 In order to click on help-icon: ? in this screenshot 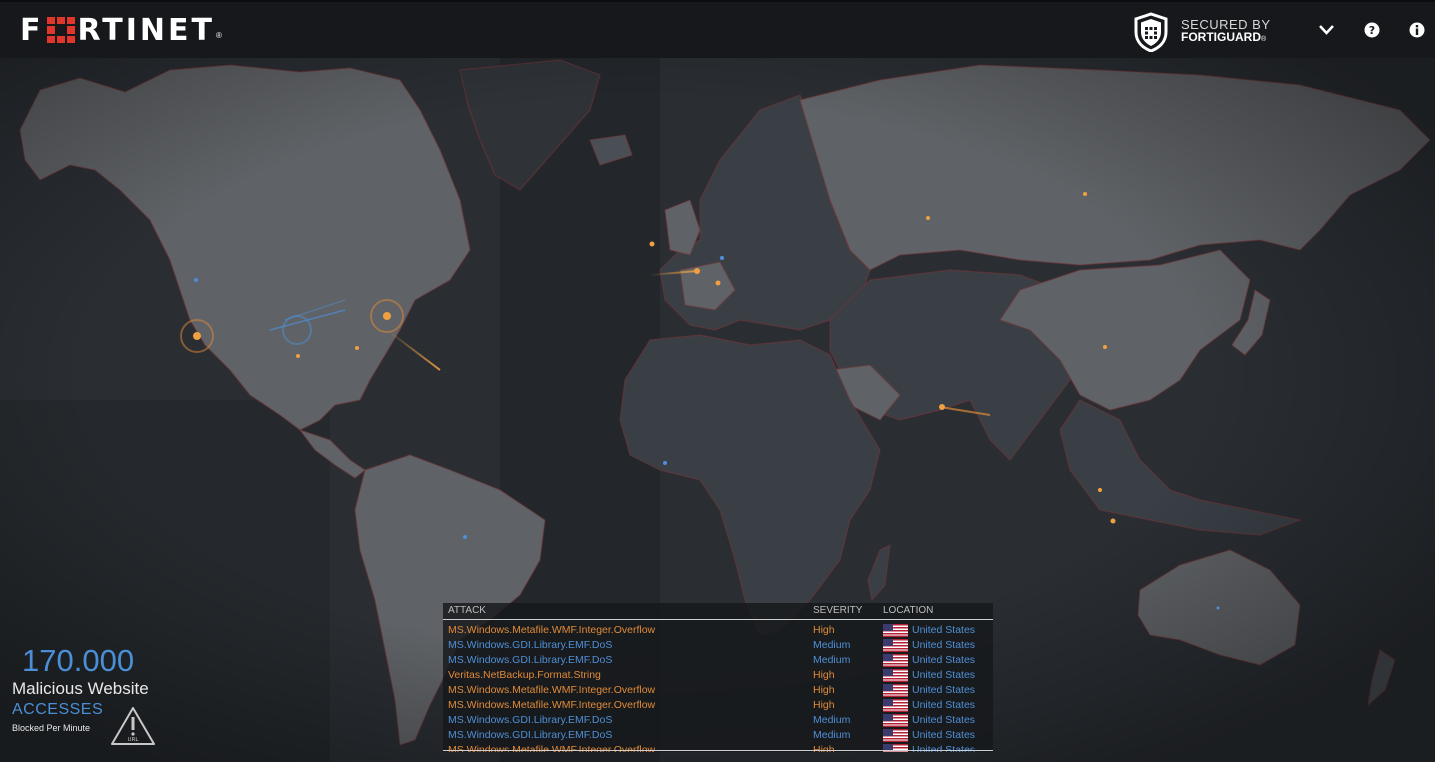, I will do `click(1372, 30)`.